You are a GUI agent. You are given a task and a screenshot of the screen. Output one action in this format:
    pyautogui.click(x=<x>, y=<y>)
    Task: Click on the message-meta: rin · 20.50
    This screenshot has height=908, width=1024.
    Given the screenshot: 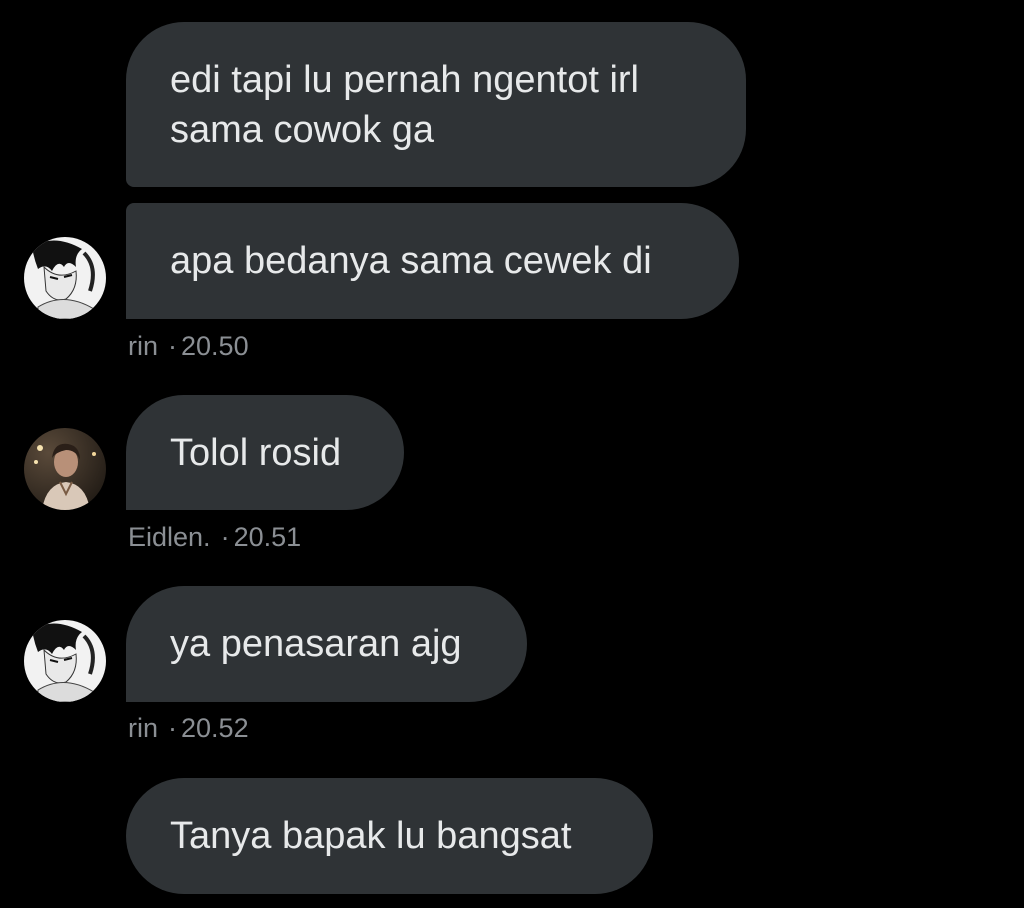 What is the action you would take?
    pyautogui.click(x=188, y=346)
    